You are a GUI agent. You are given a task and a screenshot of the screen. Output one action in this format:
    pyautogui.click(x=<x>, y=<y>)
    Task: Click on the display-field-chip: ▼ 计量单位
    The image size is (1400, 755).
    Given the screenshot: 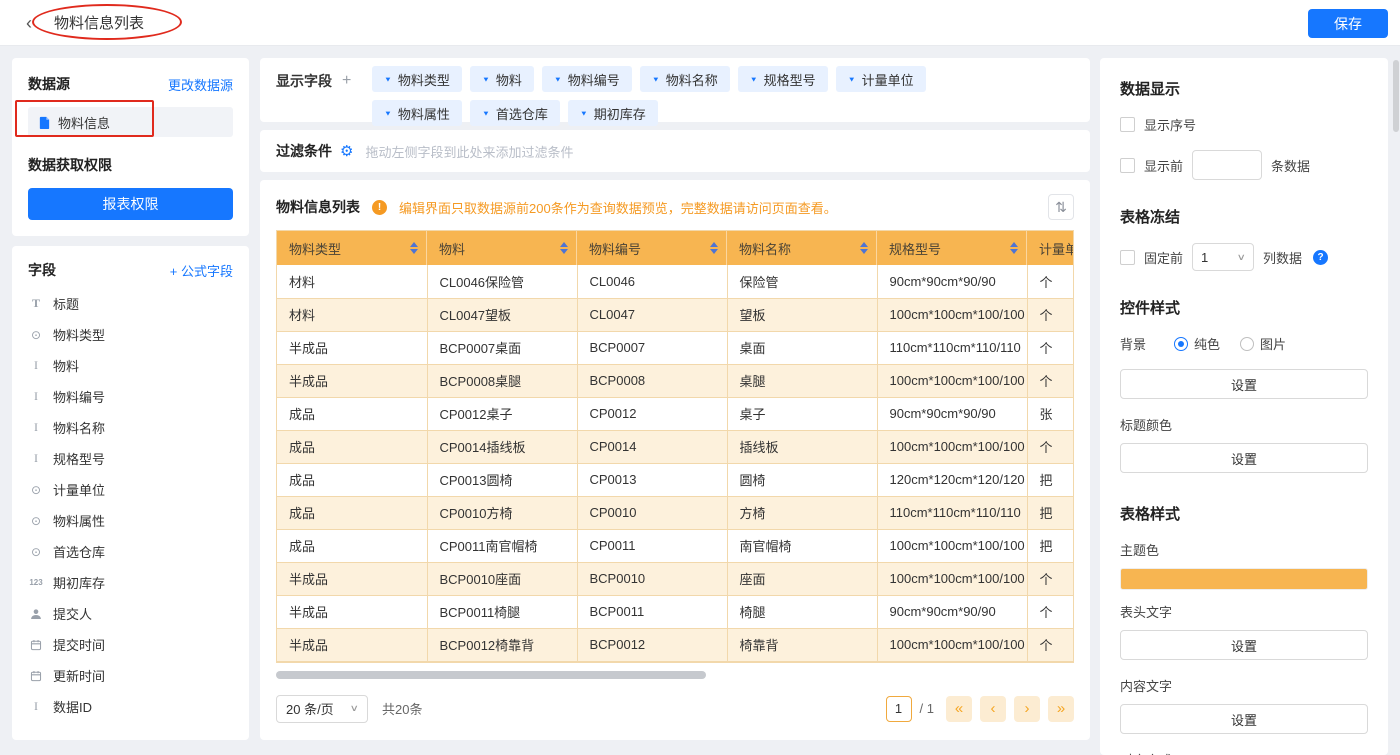 What is the action you would take?
    pyautogui.click(x=880, y=79)
    